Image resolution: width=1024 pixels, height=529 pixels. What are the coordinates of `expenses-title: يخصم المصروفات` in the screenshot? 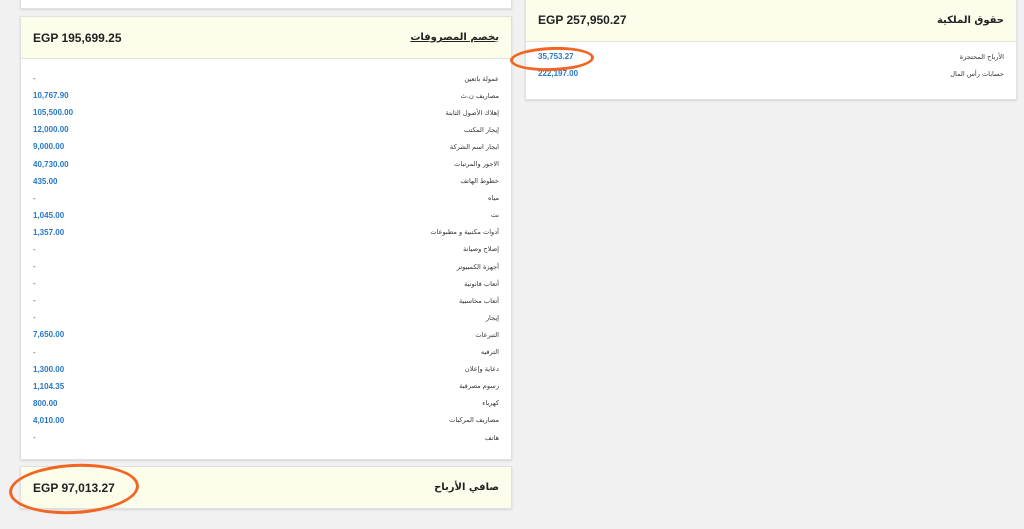 It's located at (454, 37).